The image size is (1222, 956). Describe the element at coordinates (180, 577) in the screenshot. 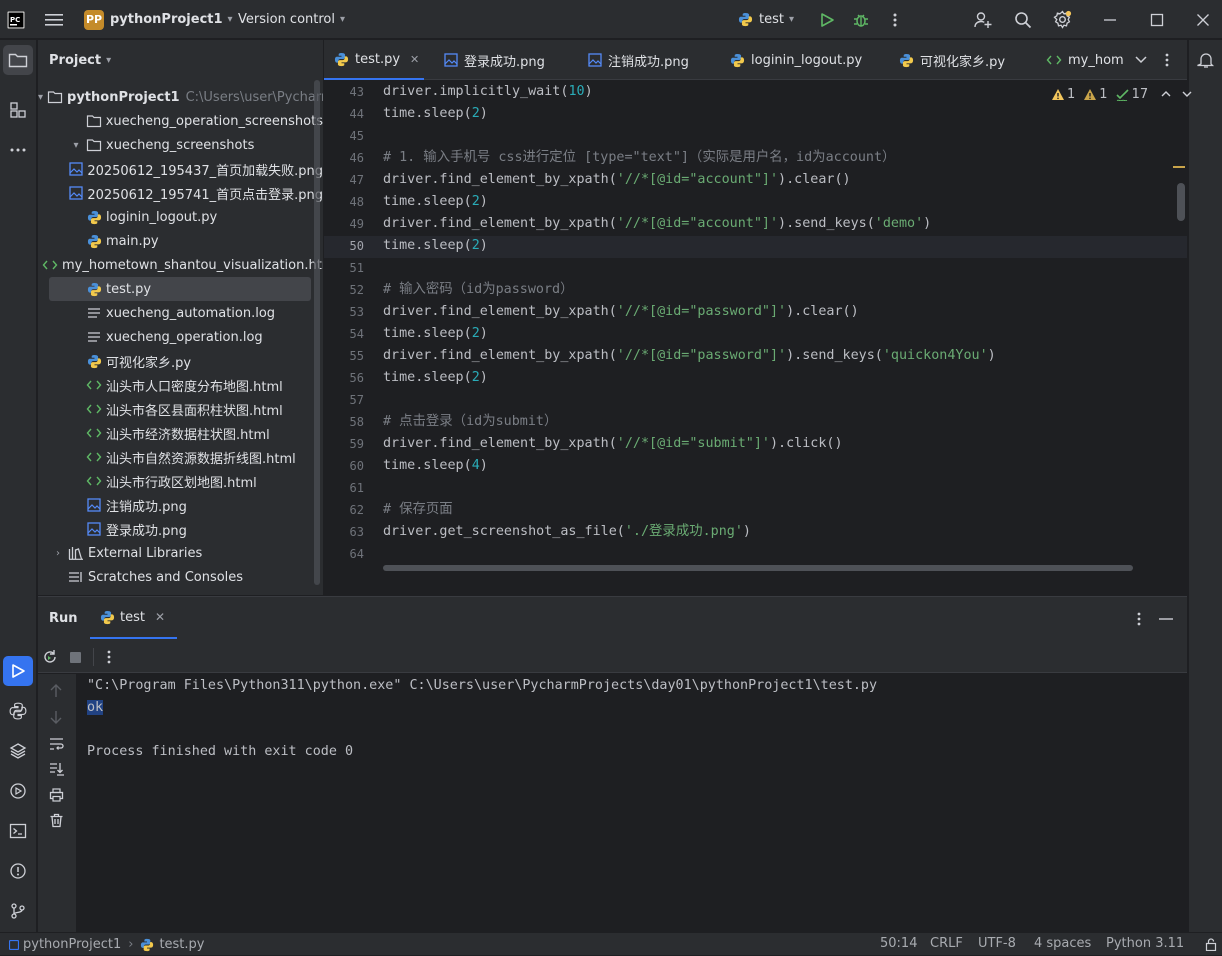

I see `tree-item: Scratches and Consoles` at that location.